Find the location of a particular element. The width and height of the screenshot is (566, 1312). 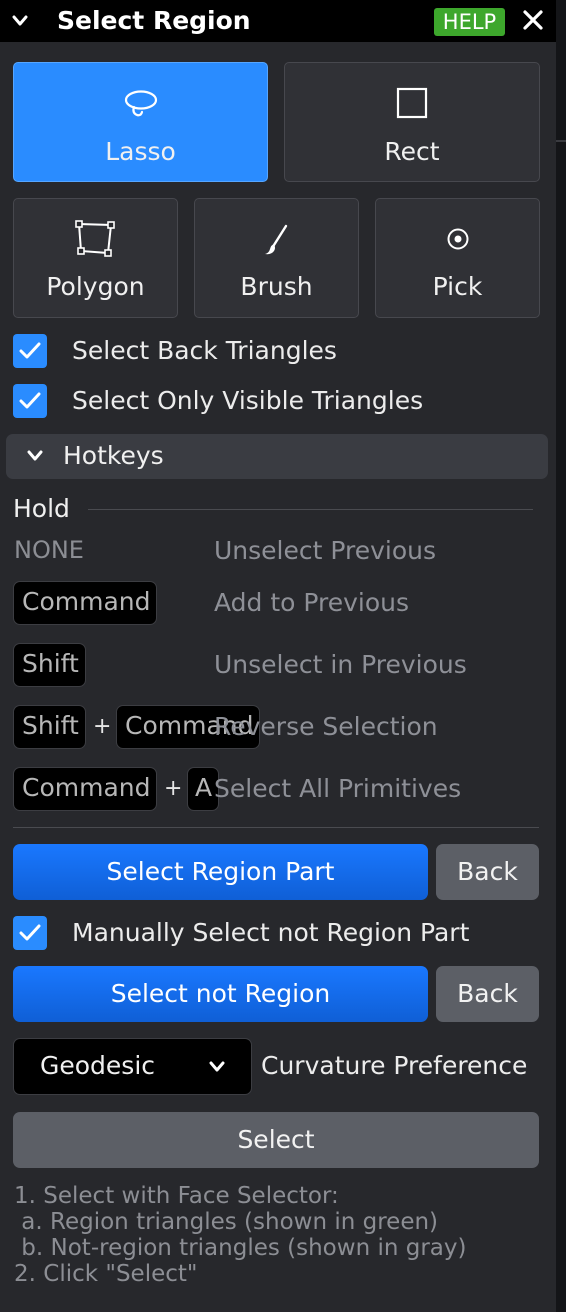

visible-triangles-checkbox is located at coordinates (30, 401).